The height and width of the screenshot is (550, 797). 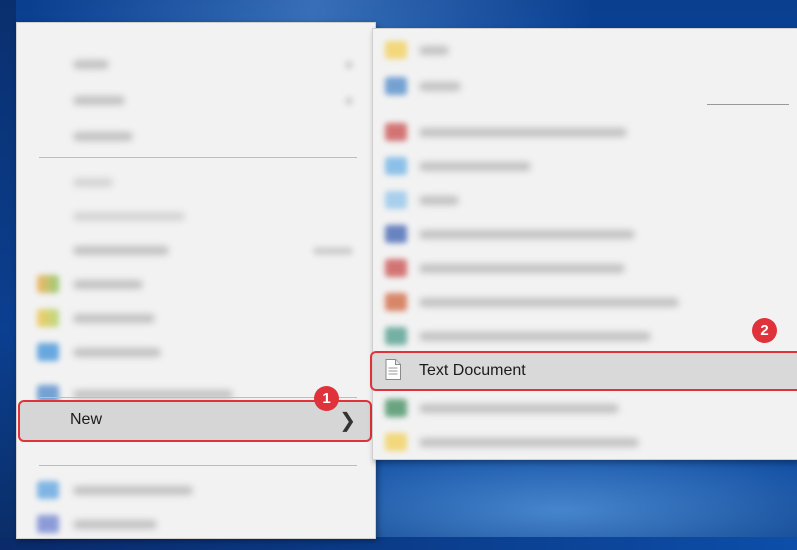 I want to click on submenu-divider, so click(x=748, y=104).